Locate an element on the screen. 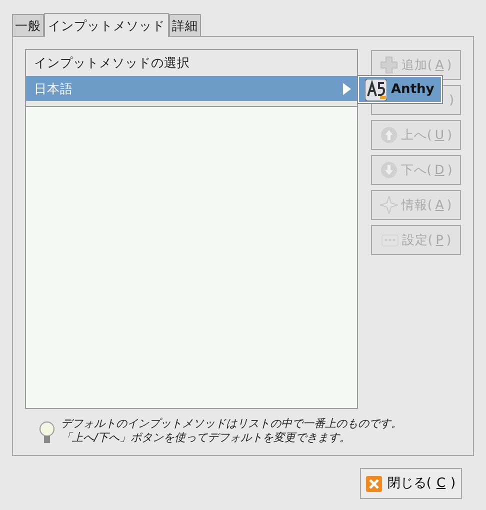  hint-text: デフォルトのインプットメソッドはリストの中で一番上のものです。 is located at coordinates (231, 424).